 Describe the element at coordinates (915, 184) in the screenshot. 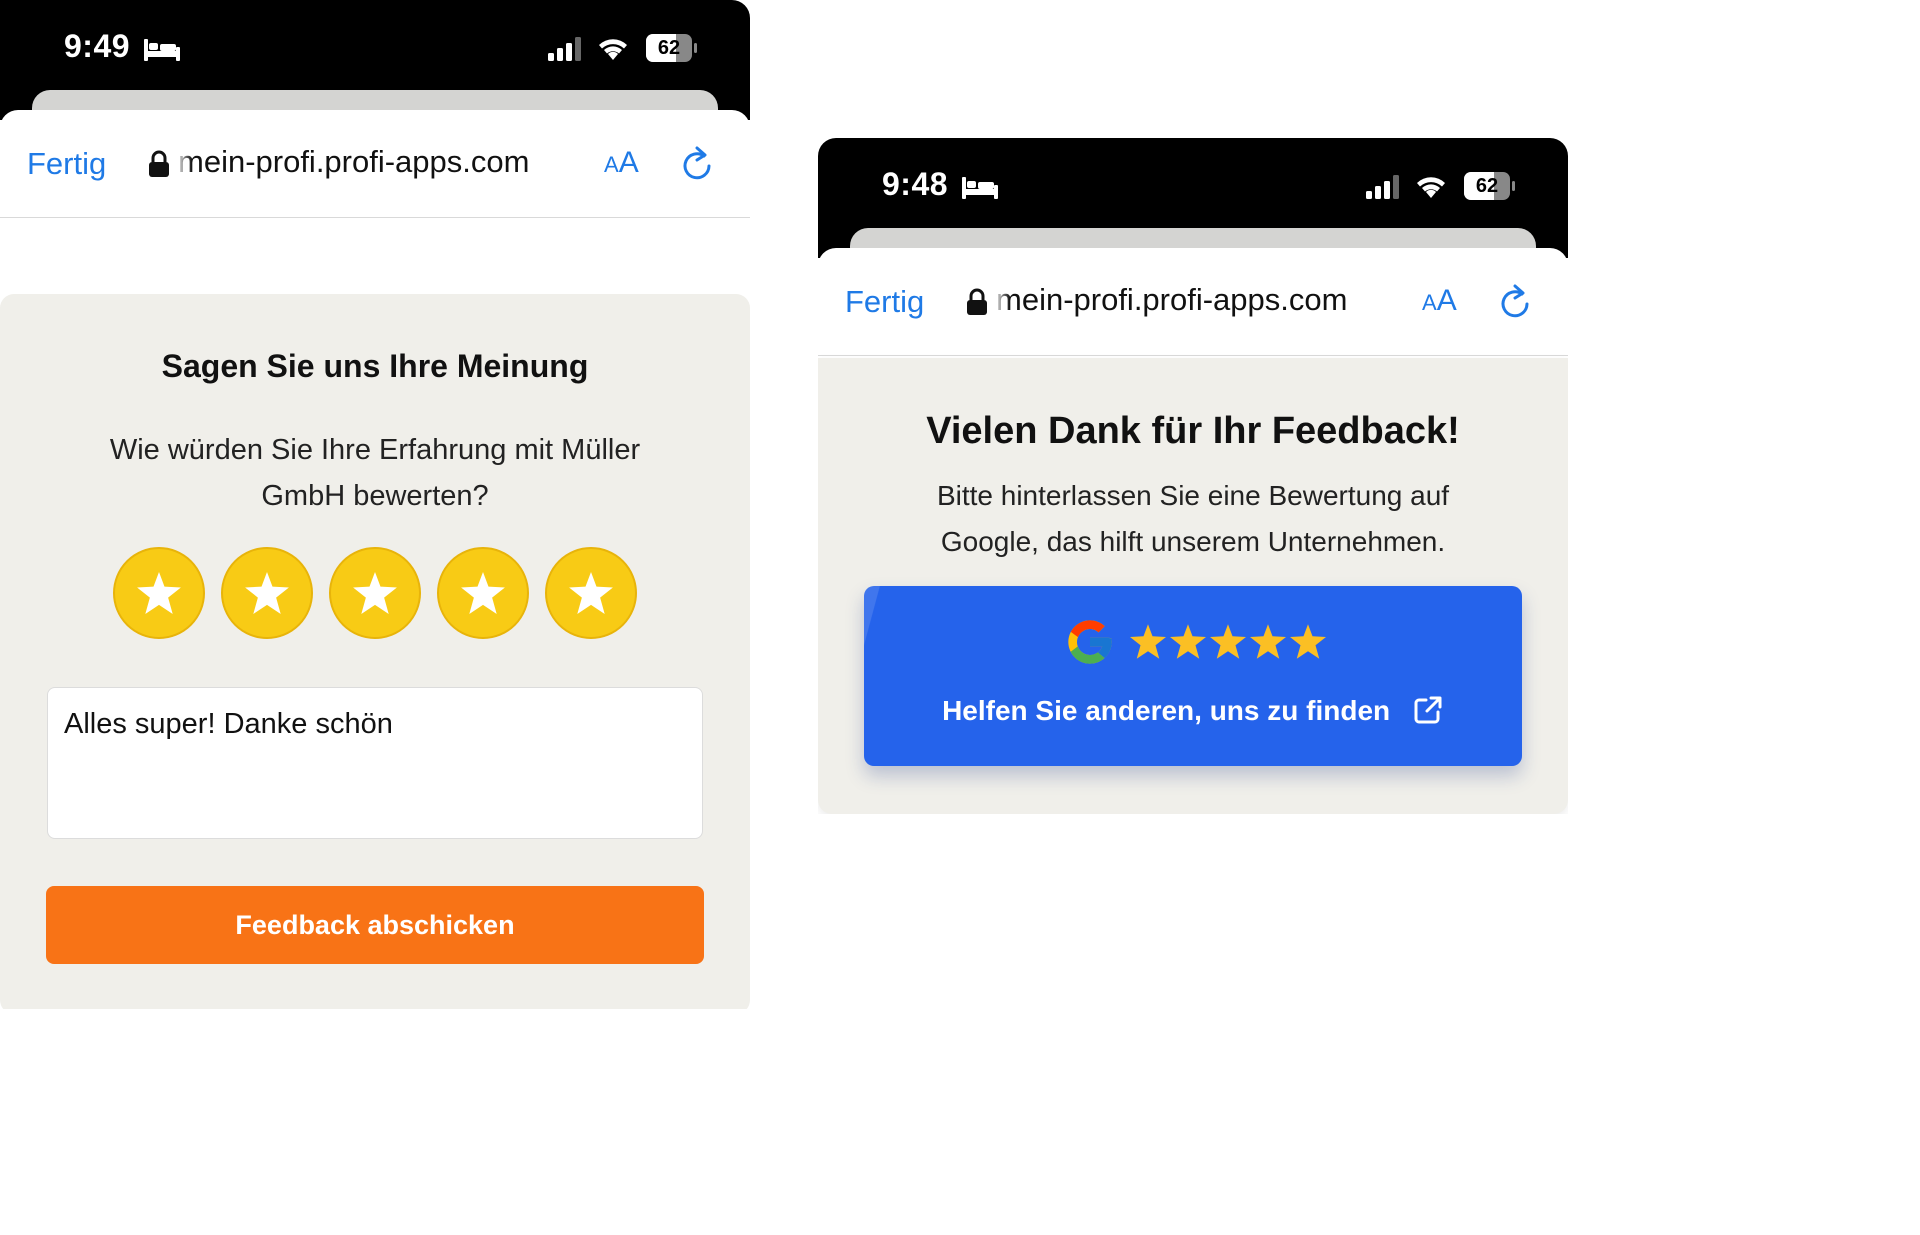

I see `status-time: 9:48` at that location.